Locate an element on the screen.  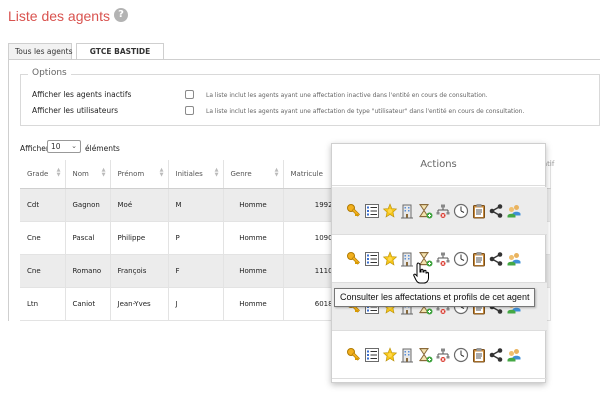
page-title: Liste des agents is located at coordinates (59, 16).